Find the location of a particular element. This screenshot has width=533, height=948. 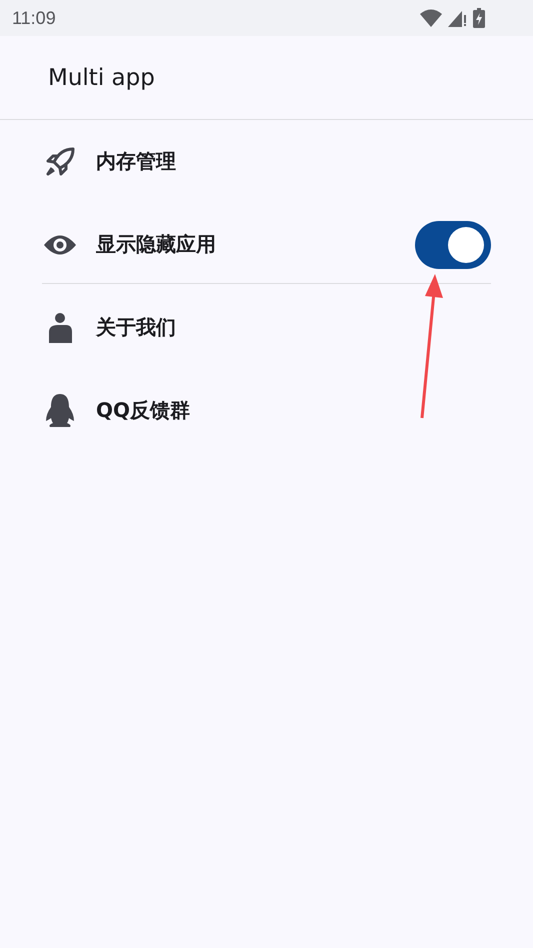

menu-label: 显示隐藏应用 is located at coordinates (156, 244).